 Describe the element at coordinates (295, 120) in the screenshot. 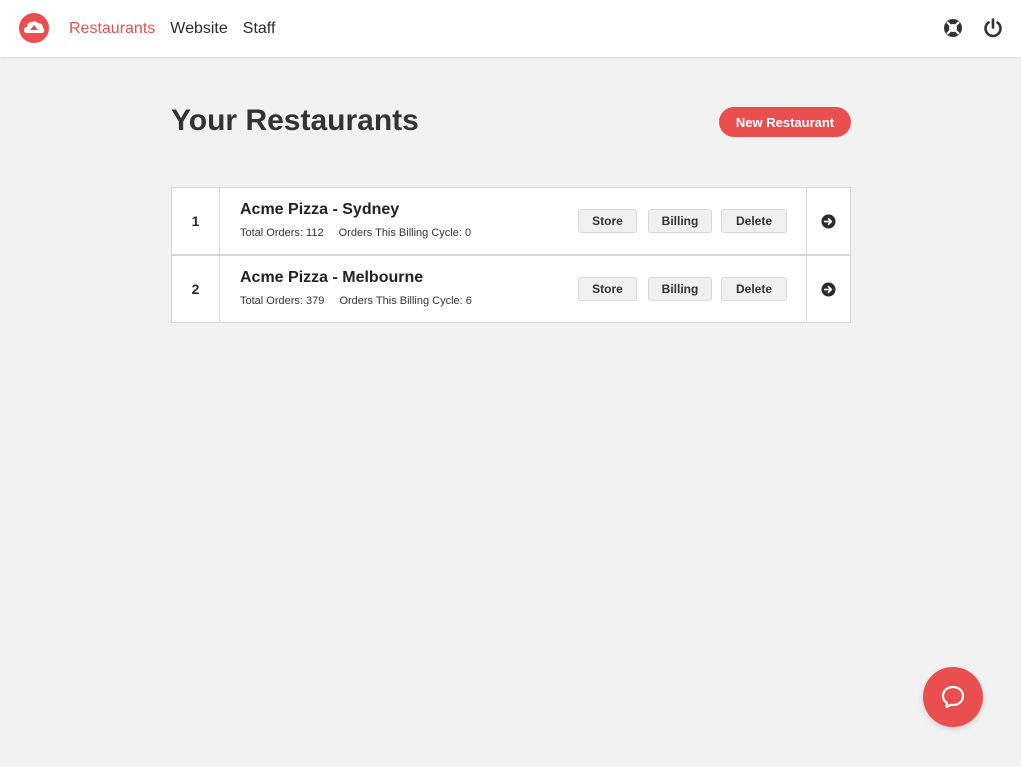

I see `page-title: Your Restaurants` at that location.